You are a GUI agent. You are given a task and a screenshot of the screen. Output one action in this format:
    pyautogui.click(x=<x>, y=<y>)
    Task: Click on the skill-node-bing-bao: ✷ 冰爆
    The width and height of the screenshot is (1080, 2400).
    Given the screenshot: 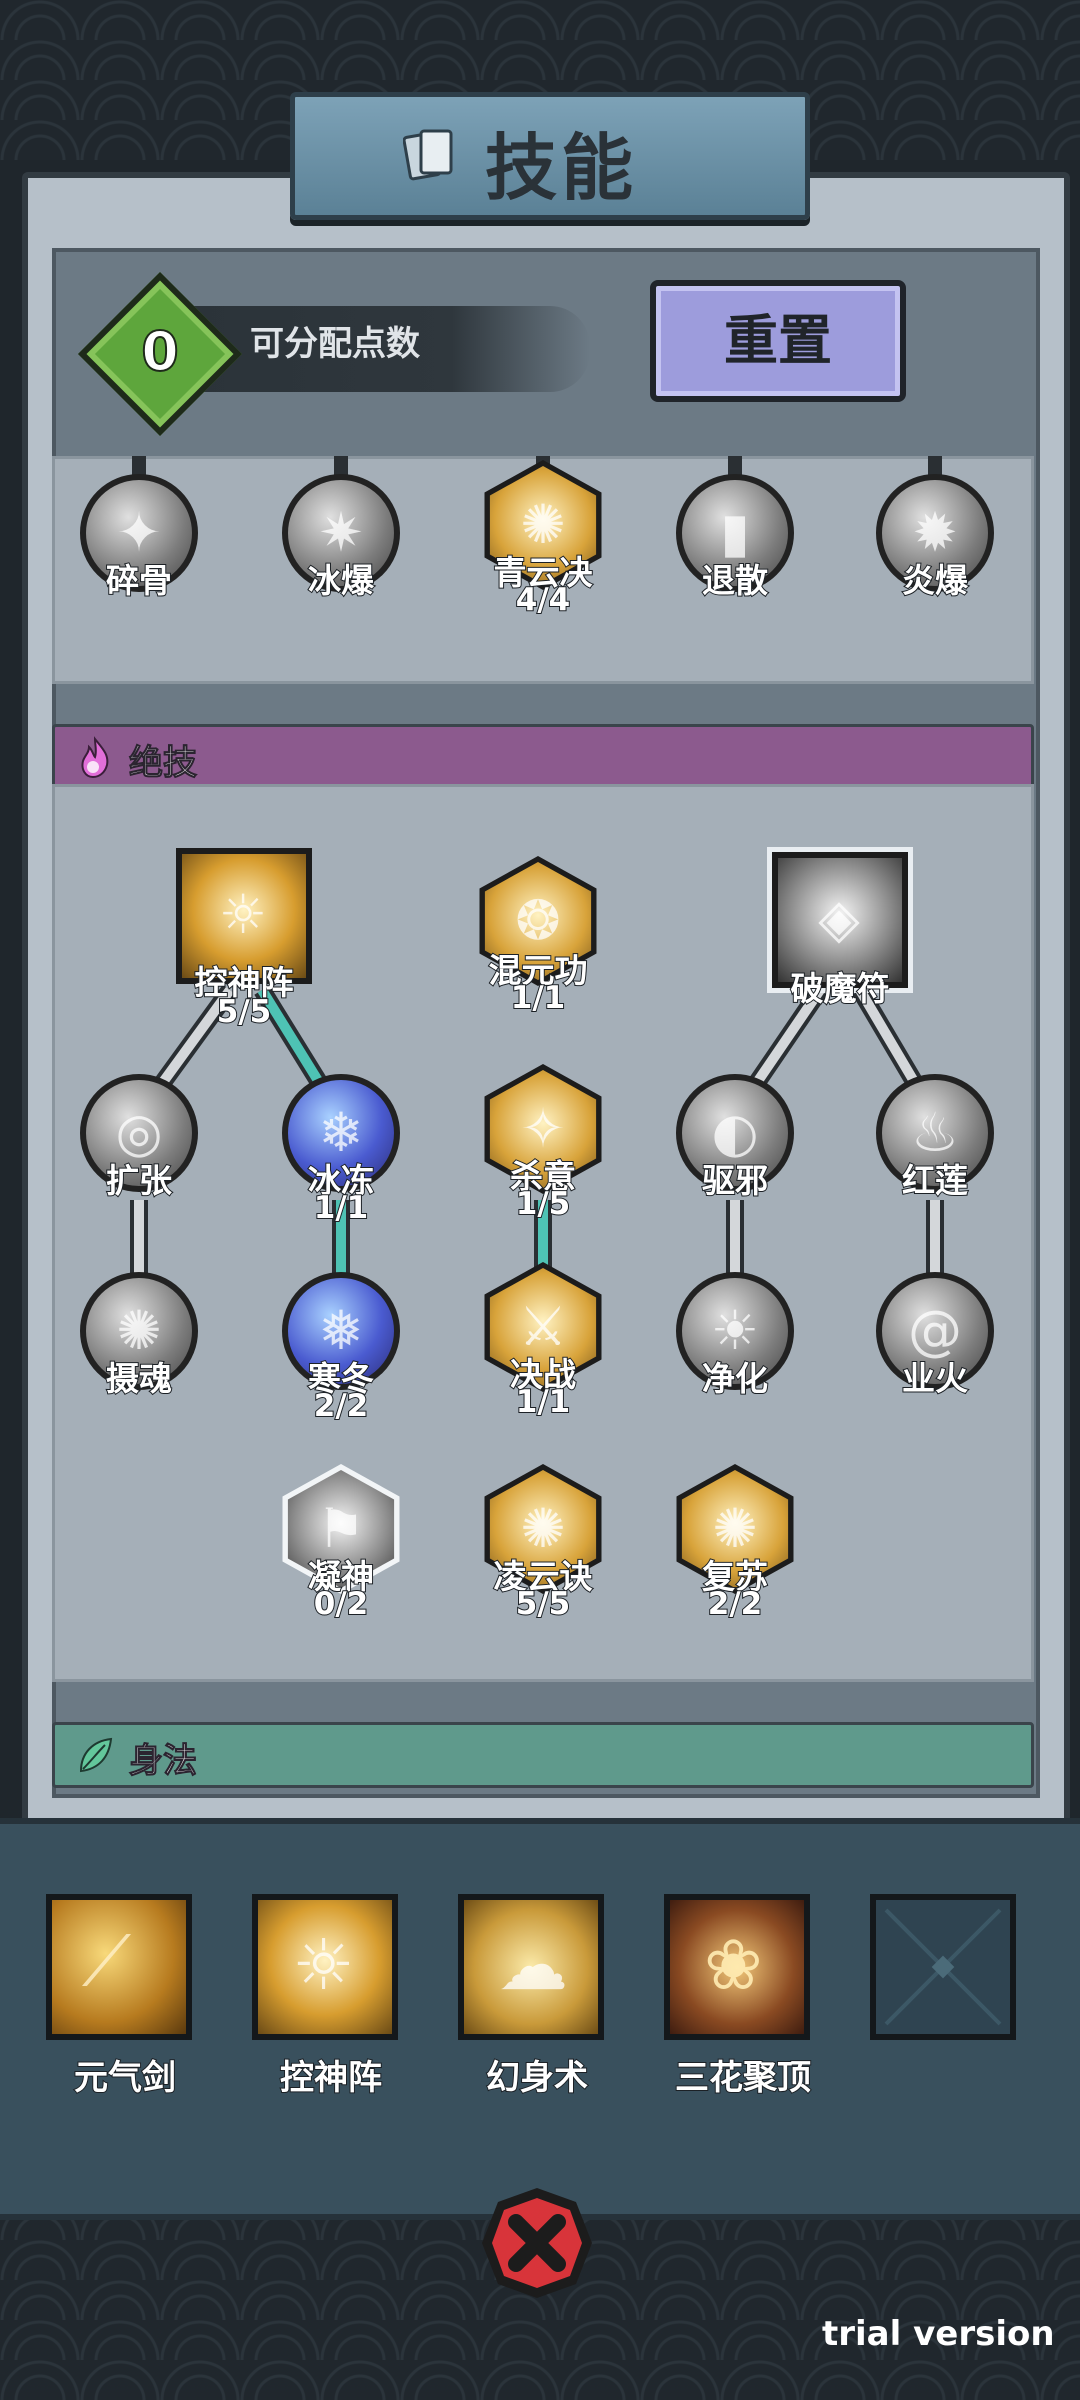 What is the action you would take?
    pyautogui.click(x=341, y=537)
    